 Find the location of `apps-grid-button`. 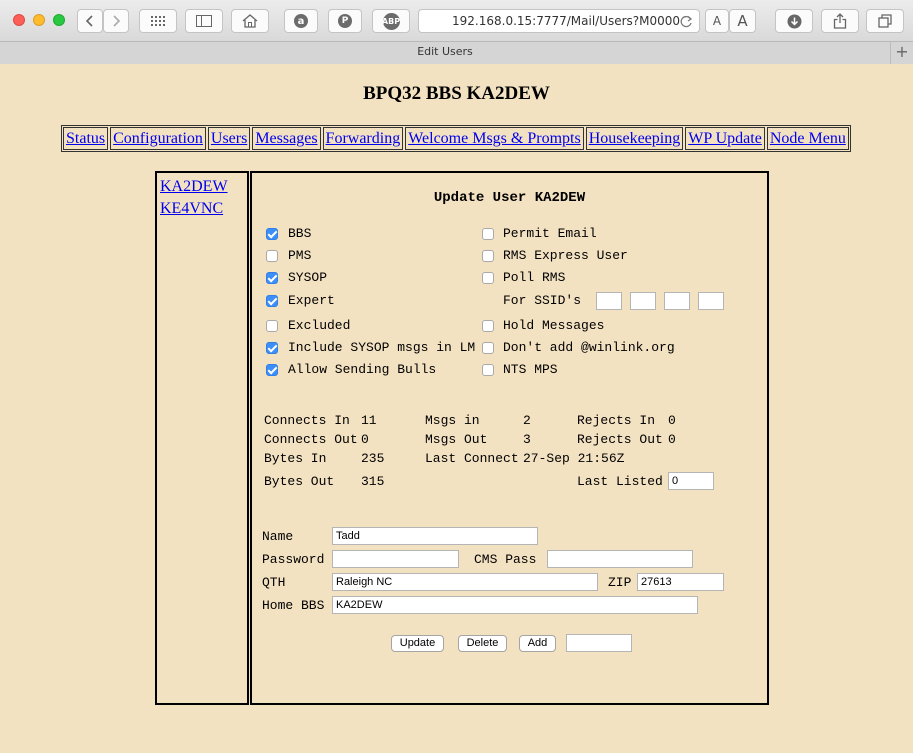

apps-grid-button is located at coordinates (158, 21).